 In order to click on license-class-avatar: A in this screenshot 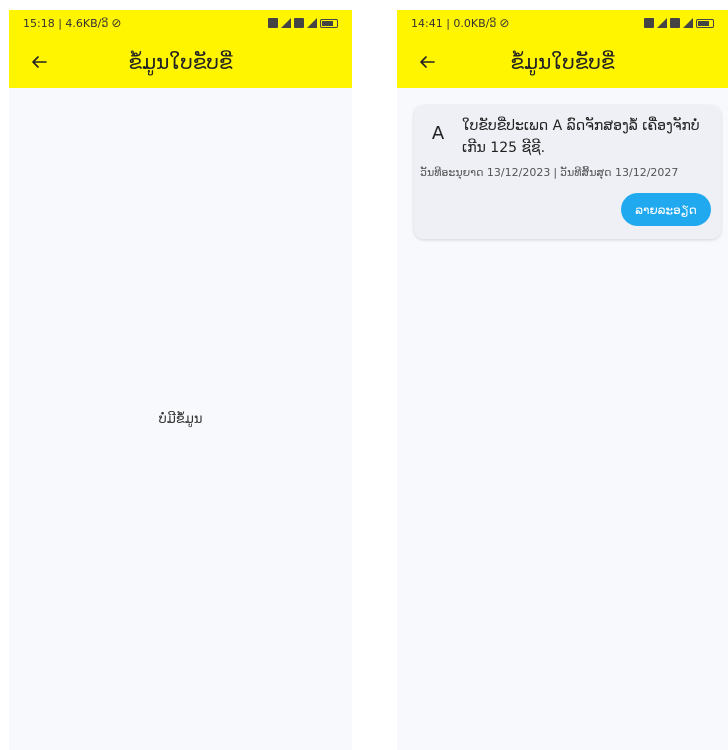, I will do `click(438, 133)`.